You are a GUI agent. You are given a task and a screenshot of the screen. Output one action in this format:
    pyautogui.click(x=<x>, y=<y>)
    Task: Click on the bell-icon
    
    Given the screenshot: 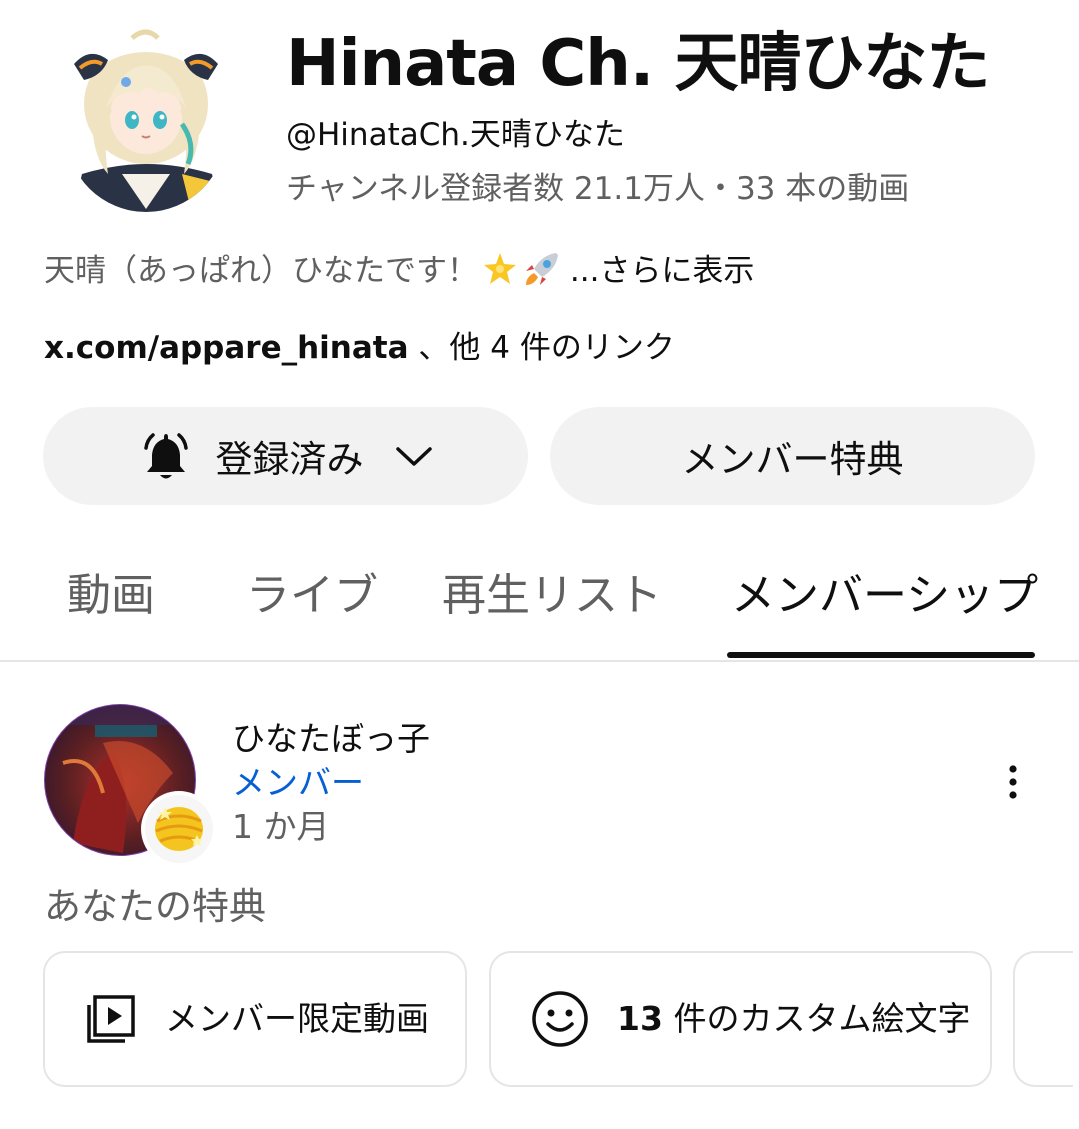 What is the action you would take?
    pyautogui.click(x=165, y=456)
    